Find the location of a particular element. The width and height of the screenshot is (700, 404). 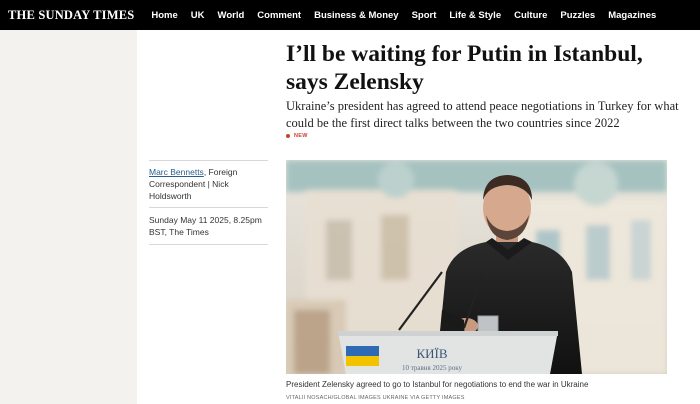

ukraine-flag-icon is located at coordinates (362, 356).